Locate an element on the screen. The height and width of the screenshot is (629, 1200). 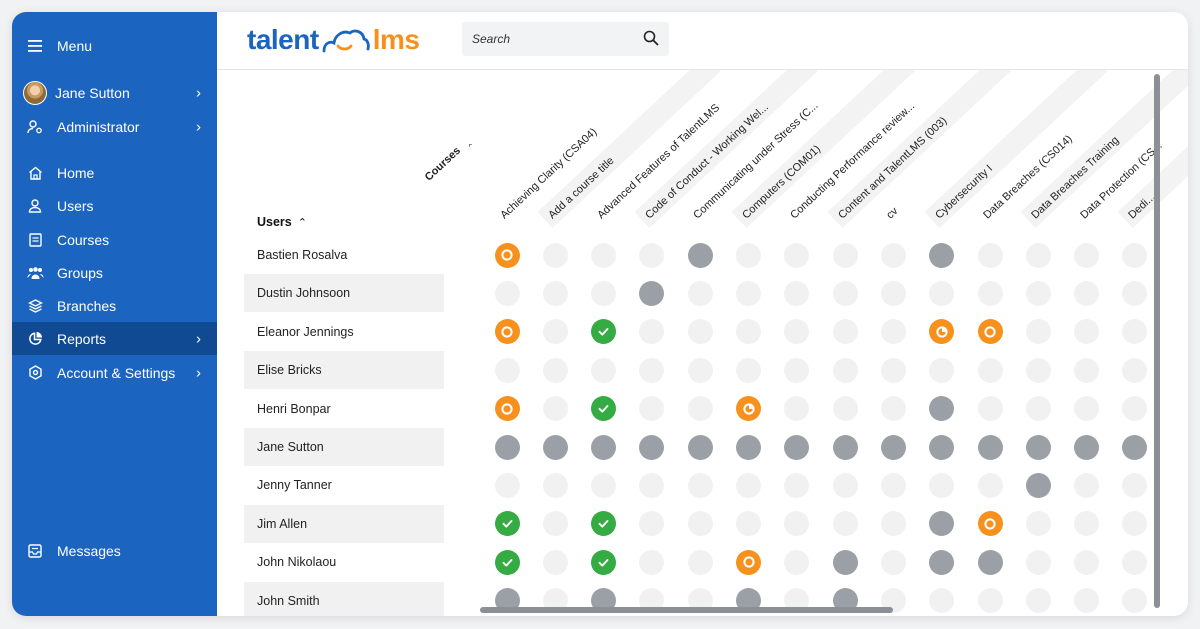
sidebar-item-reports: Reports › is located at coordinates (114, 338).